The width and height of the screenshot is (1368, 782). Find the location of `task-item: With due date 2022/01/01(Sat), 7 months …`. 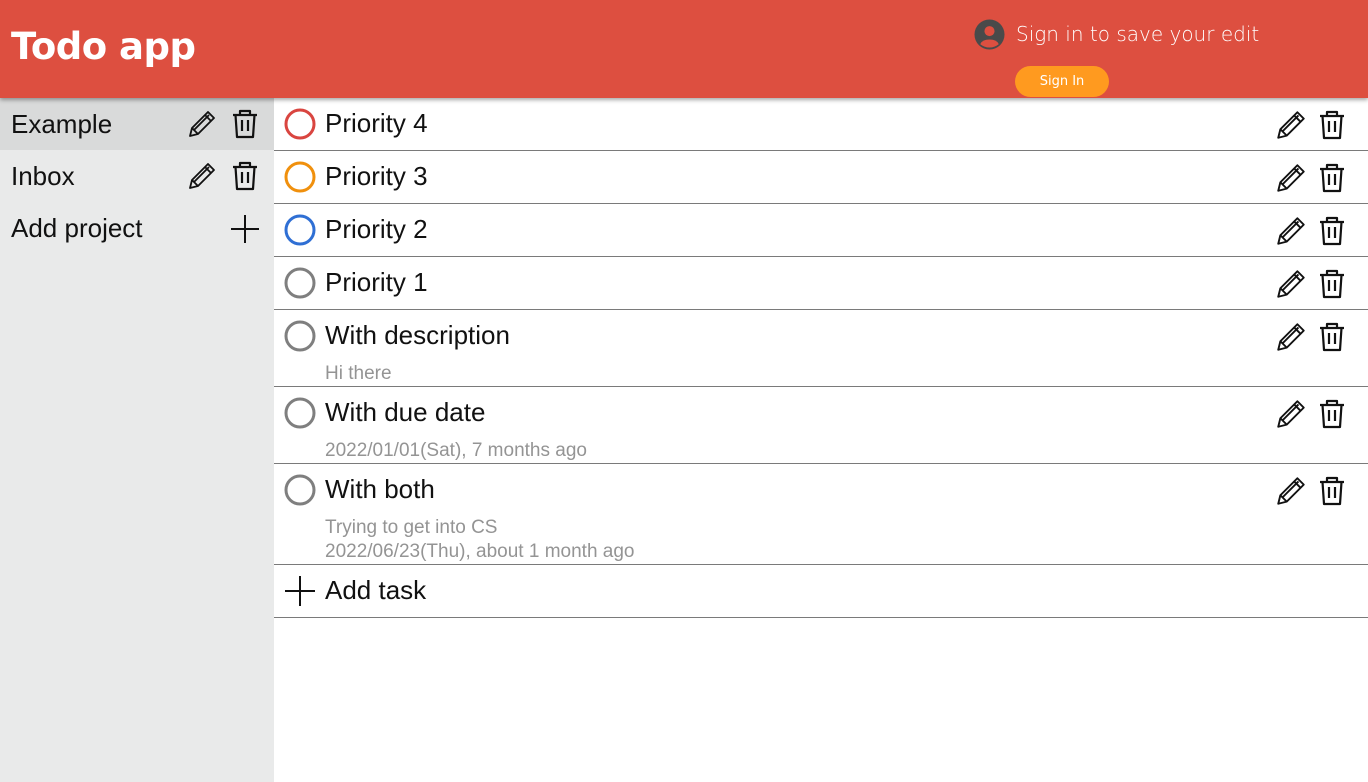

task-item: With due date 2022/01/01(Sat), 7 months … is located at coordinates (821, 425).